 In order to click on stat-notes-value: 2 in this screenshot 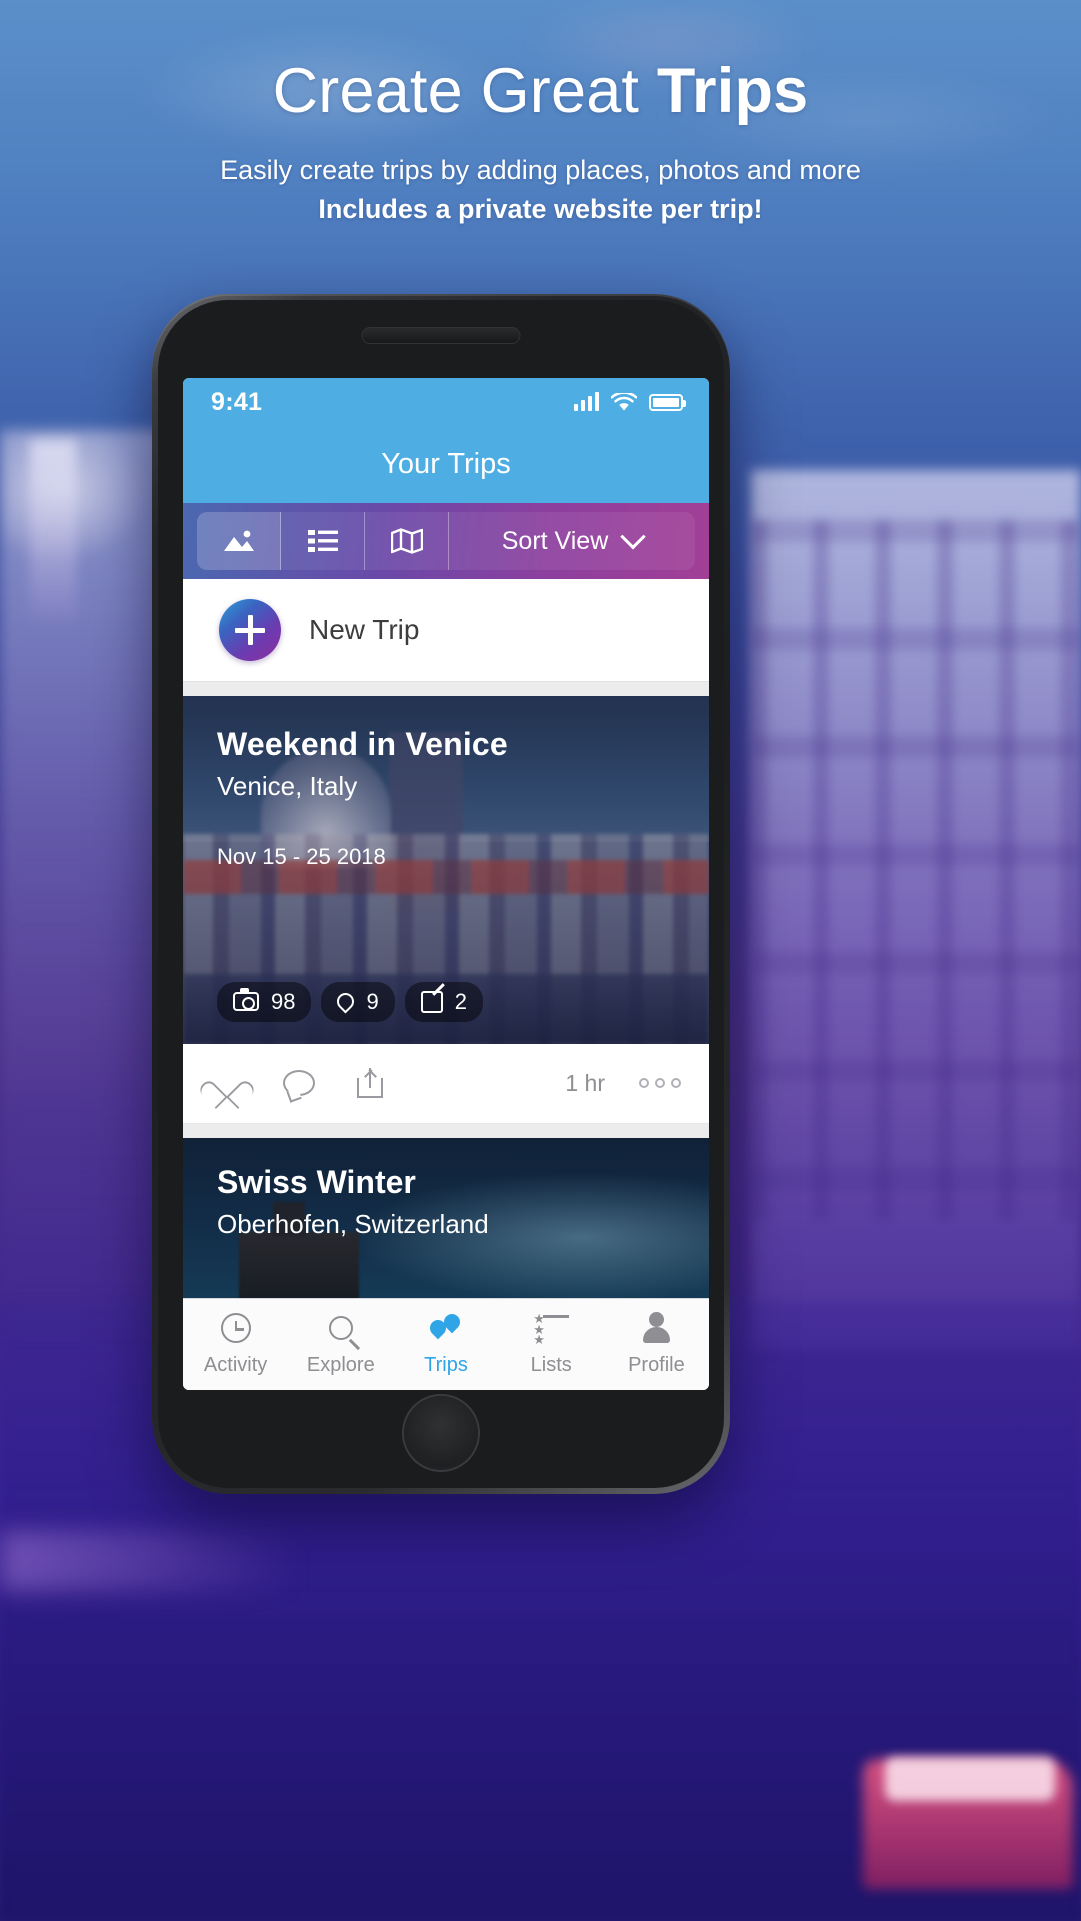, I will do `click(460, 1001)`.